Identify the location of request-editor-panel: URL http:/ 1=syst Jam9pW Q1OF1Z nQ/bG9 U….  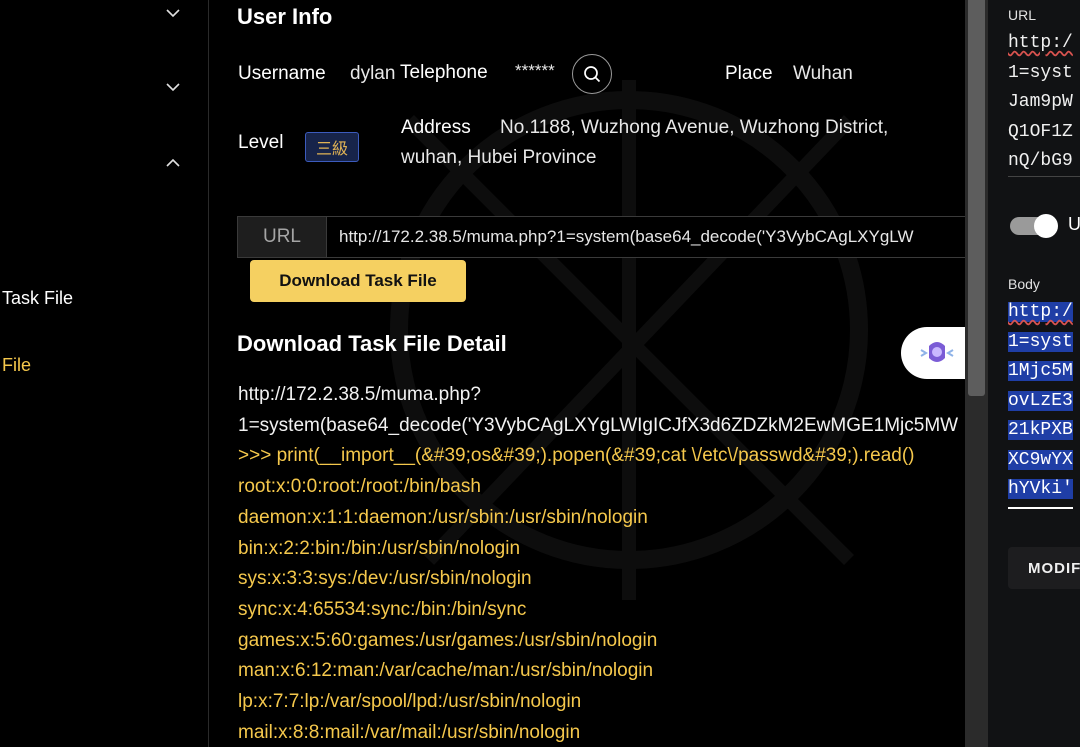
(1034, 373).